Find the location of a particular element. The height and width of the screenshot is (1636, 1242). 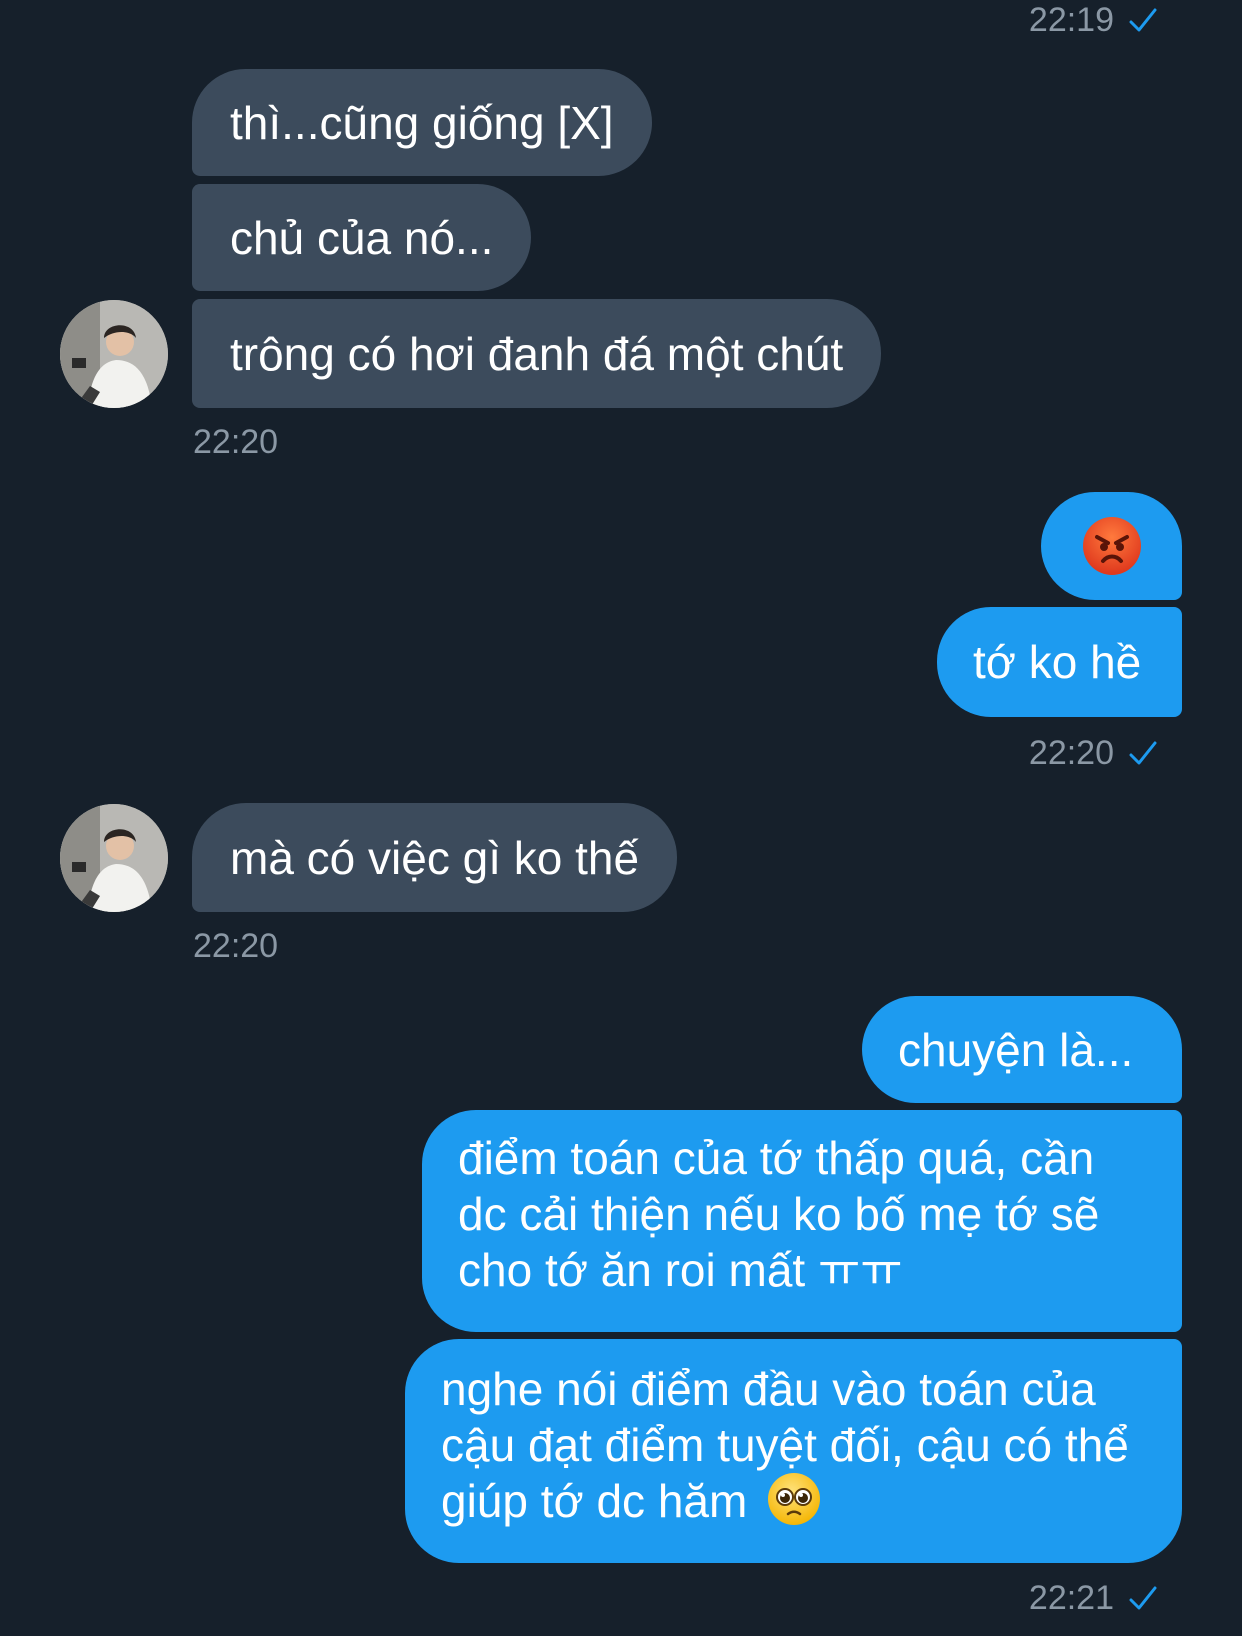

message-text: trông có hơi đanh đá một chút is located at coordinates (537, 353).